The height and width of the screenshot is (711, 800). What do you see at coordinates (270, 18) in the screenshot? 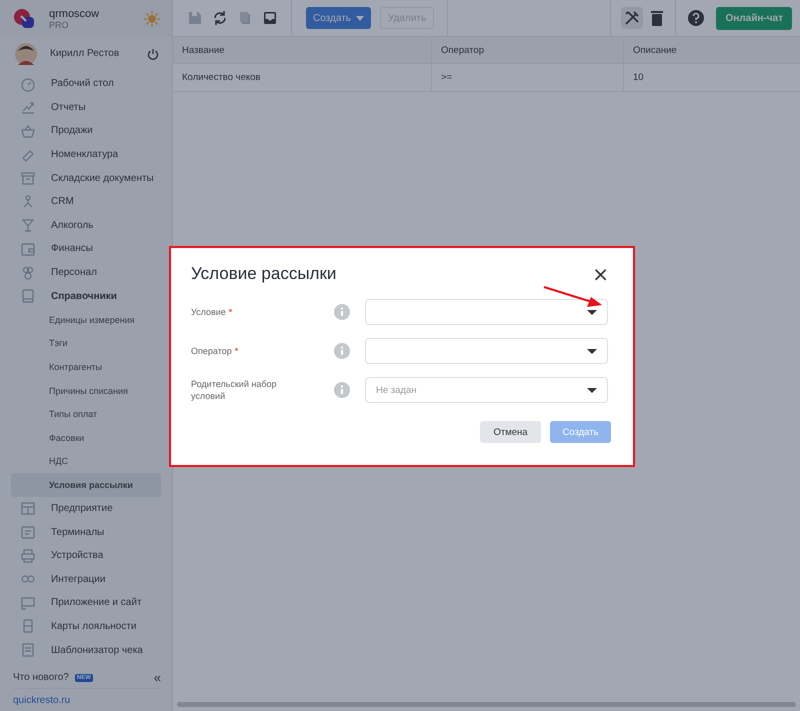
I see `inbox-icon` at bounding box center [270, 18].